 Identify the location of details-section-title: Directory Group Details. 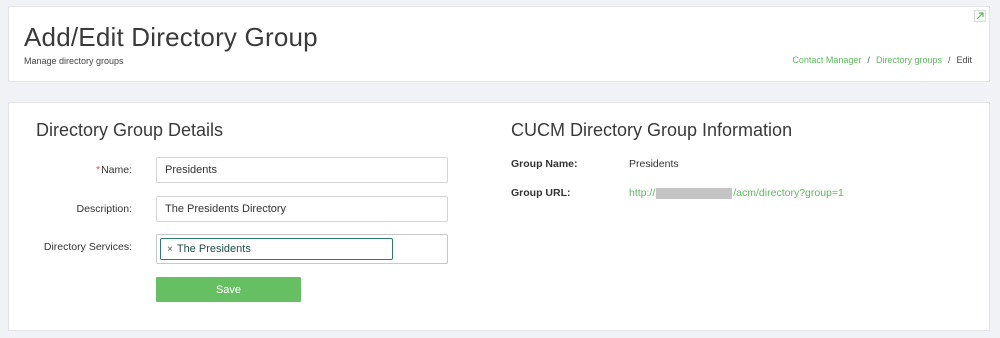
(130, 130).